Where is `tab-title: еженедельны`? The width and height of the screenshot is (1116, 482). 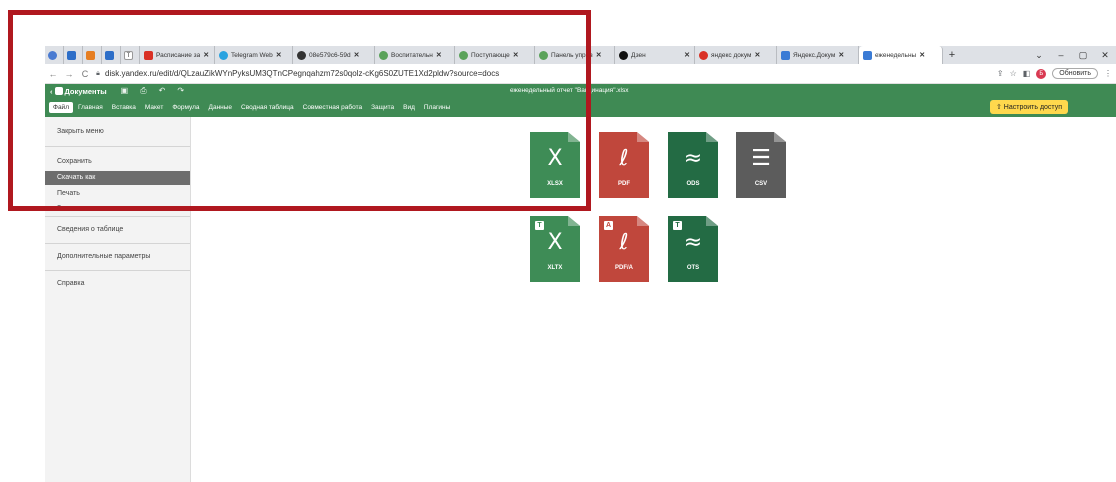
tab-title: еженедельны is located at coordinates (896, 55).